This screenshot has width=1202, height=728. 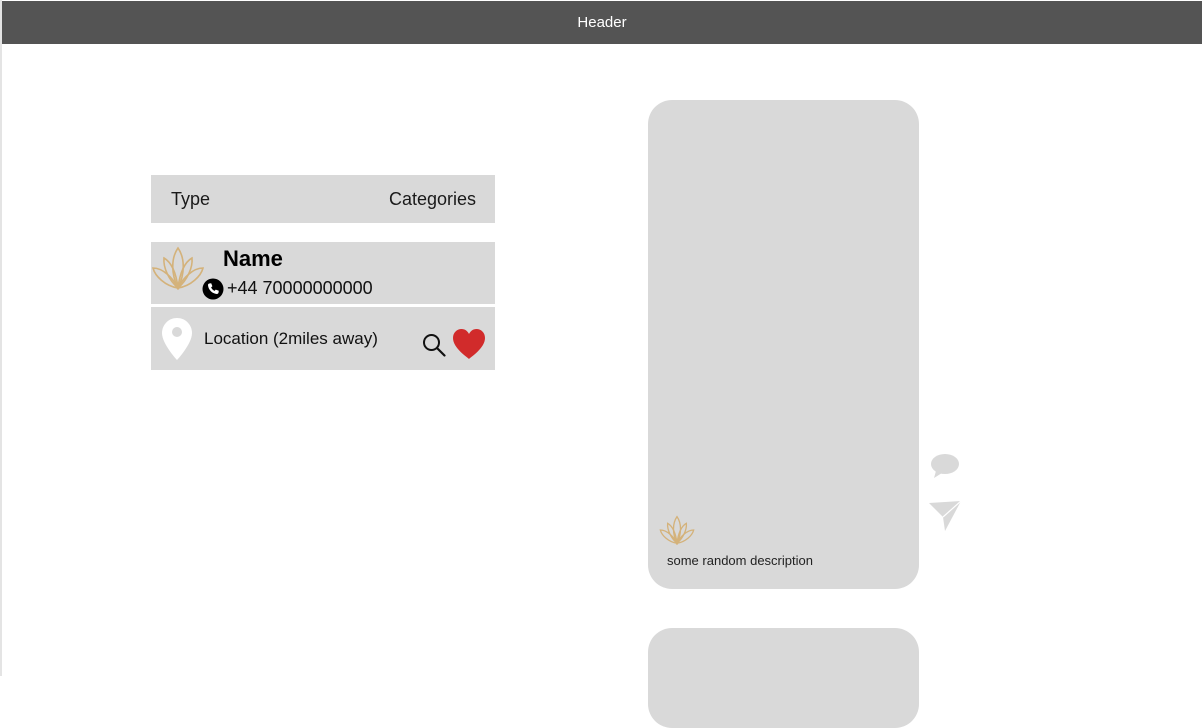 What do you see at coordinates (323, 273) in the screenshot?
I see `listing-card-header: Name +44 70000000000` at bounding box center [323, 273].